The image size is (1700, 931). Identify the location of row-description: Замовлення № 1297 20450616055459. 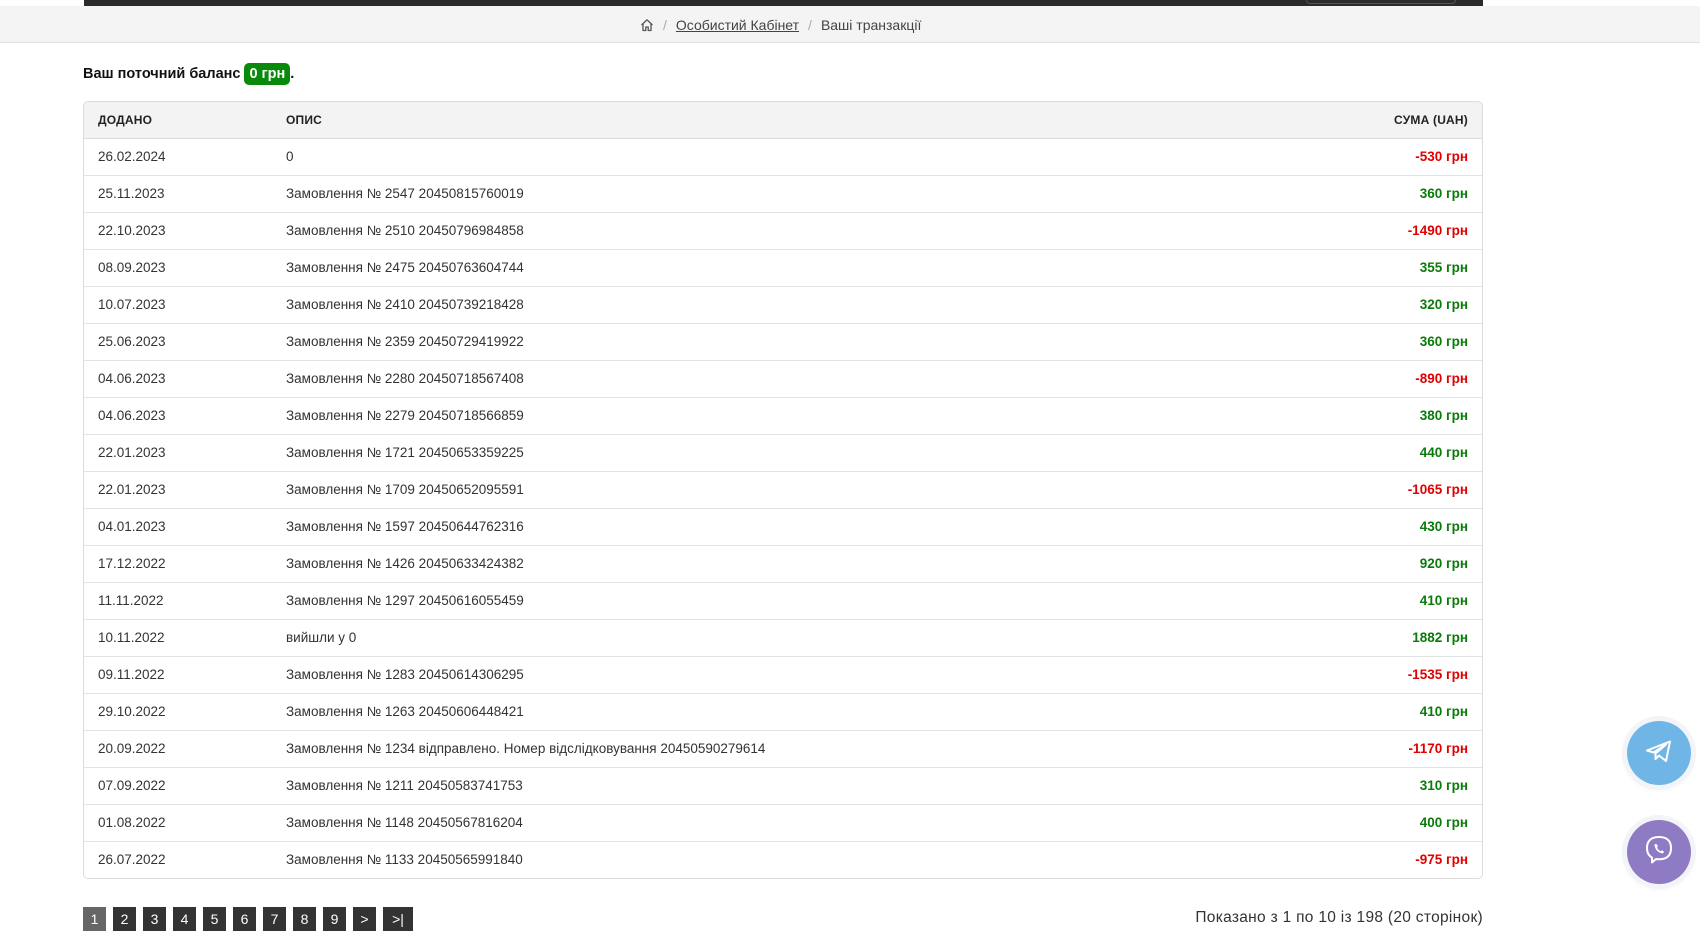
(776, 601).